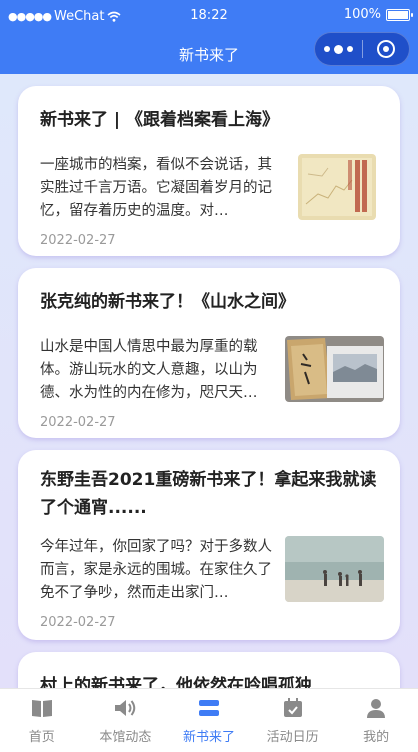 This screenshot has width=418, height=752. Describe the element at coordinates (209, 708) in the screenshot. I see `book-stack-icon` at that location.